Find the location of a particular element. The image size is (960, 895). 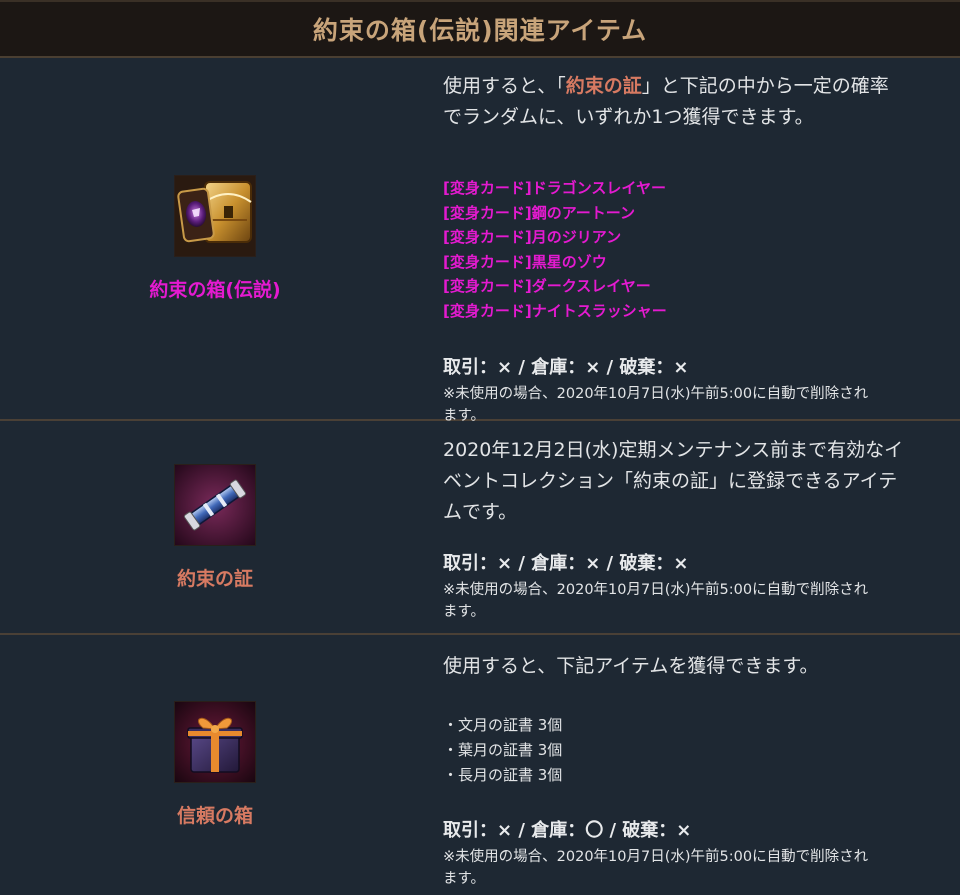

description-text: ムです。 is located at coordinates (480, 512).